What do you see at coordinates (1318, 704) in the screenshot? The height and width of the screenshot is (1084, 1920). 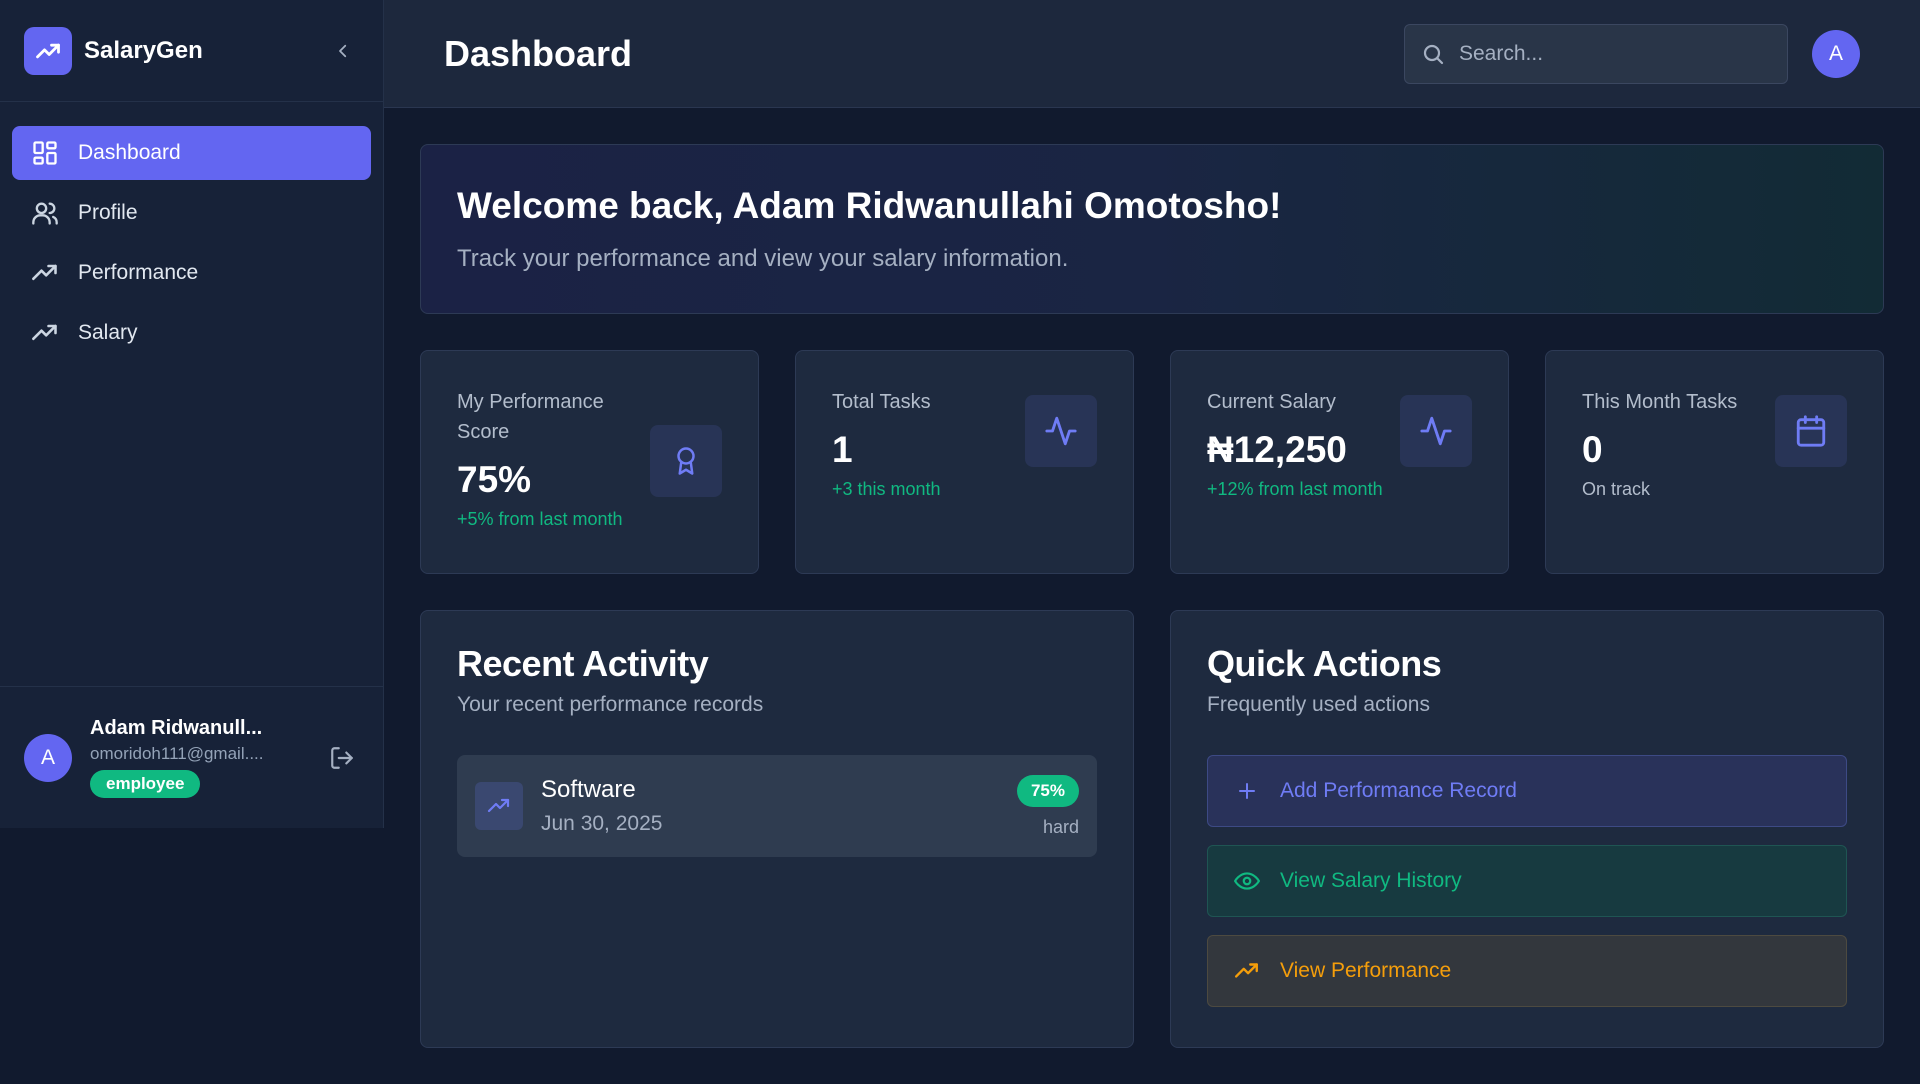 I see `panel-subtitle: Frequently used actions` at bounding box center [1318, 704].